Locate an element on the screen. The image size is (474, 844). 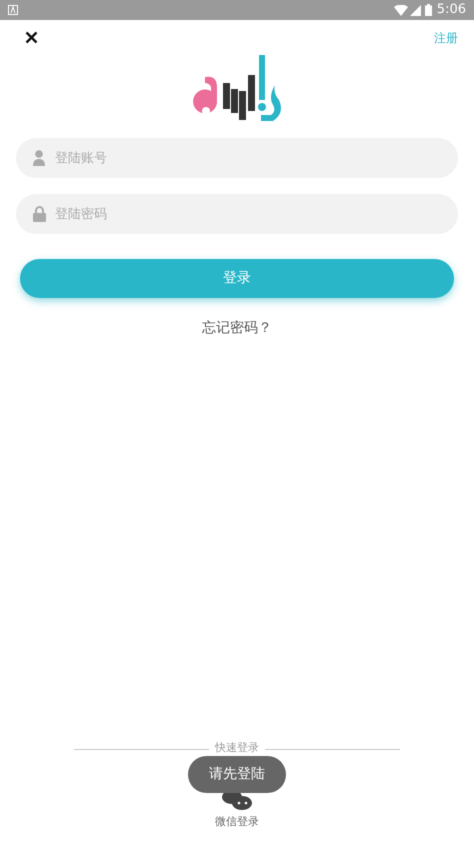
account-field: 登陆账号 is located at coordinates (237, 158).